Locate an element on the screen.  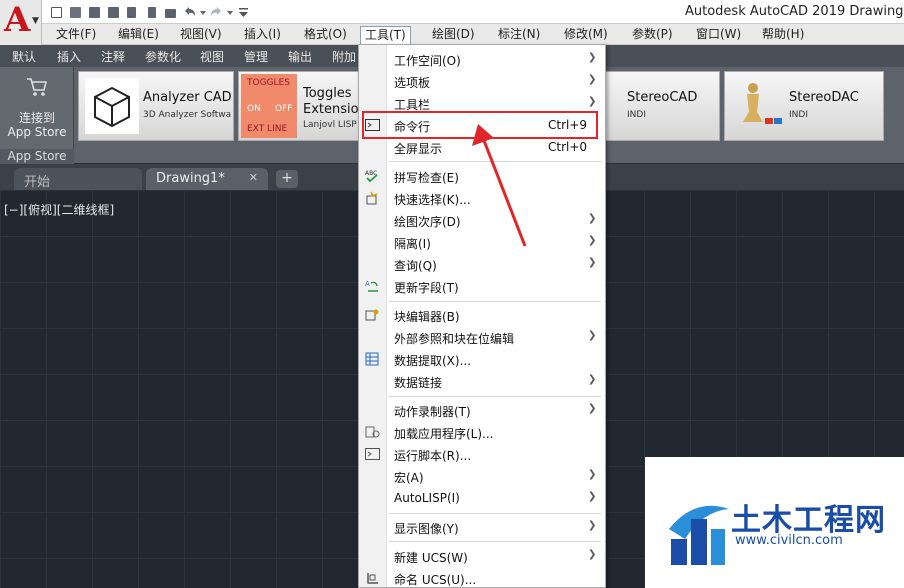
app-card-analyzer-cad: Analyzer CAD 3D Analyzer Softwa is located at coordinates (156, 106).